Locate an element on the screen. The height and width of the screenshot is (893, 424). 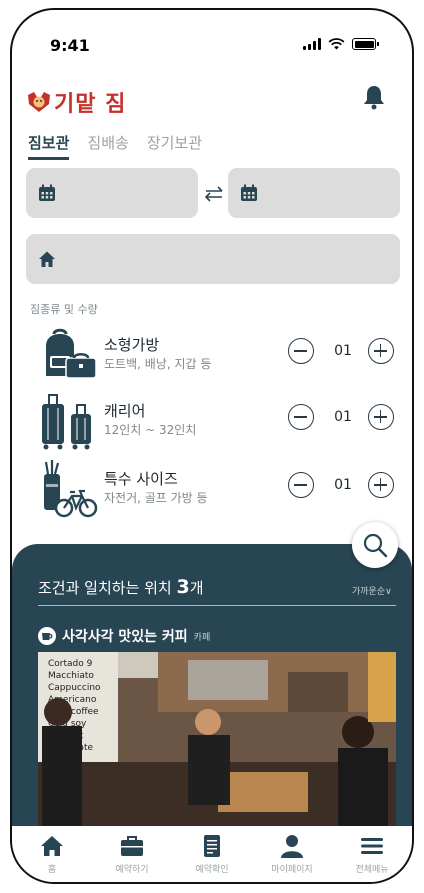
search-button is located at coordinates (375, 545).